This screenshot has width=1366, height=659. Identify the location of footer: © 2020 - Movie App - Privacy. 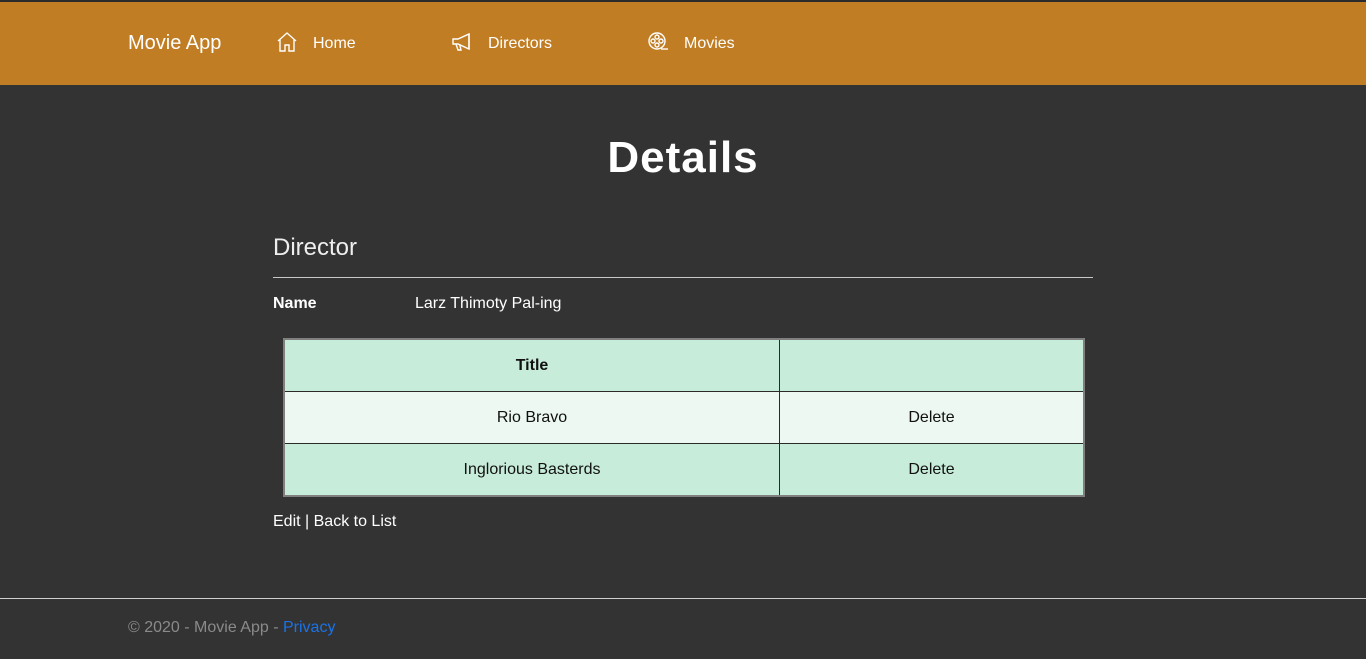
(231, 628).